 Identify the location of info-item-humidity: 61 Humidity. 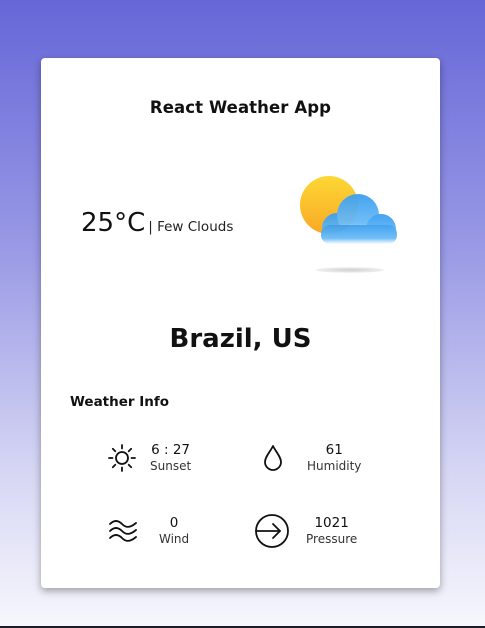
(309, 458).